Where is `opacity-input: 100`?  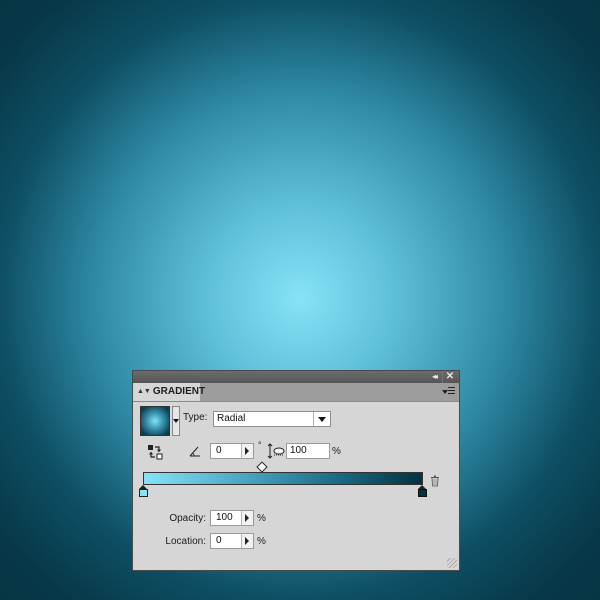 opacity-input: 100 is located at coordinates (232, 518).